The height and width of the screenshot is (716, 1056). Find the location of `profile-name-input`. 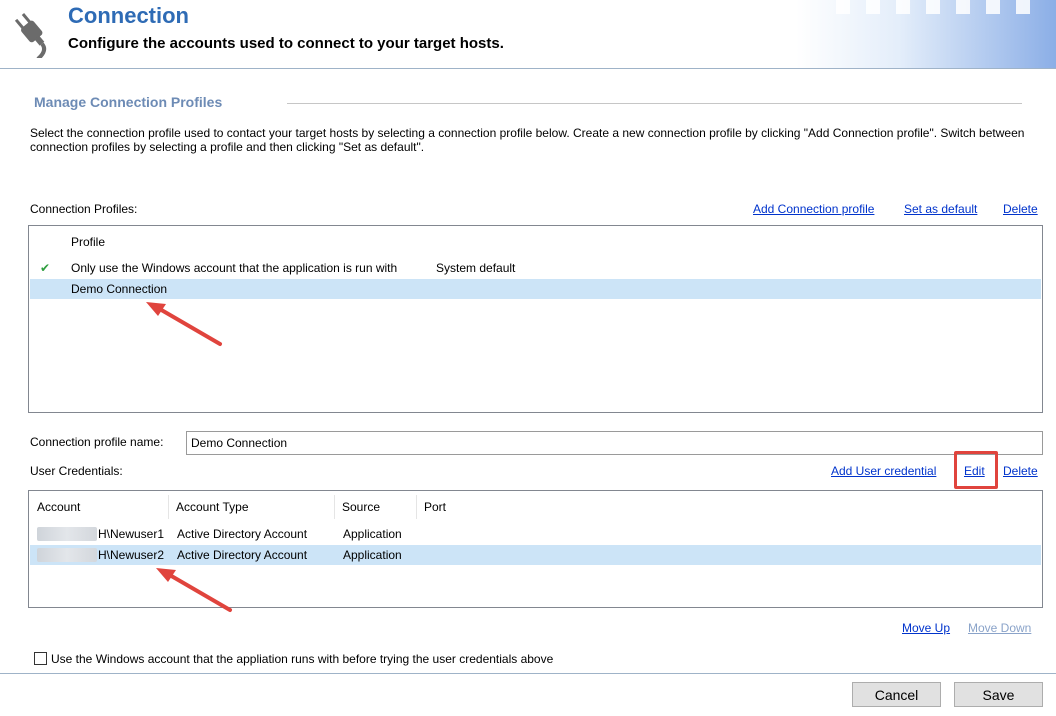

profile-name-input is located at coordinates (614, 443).